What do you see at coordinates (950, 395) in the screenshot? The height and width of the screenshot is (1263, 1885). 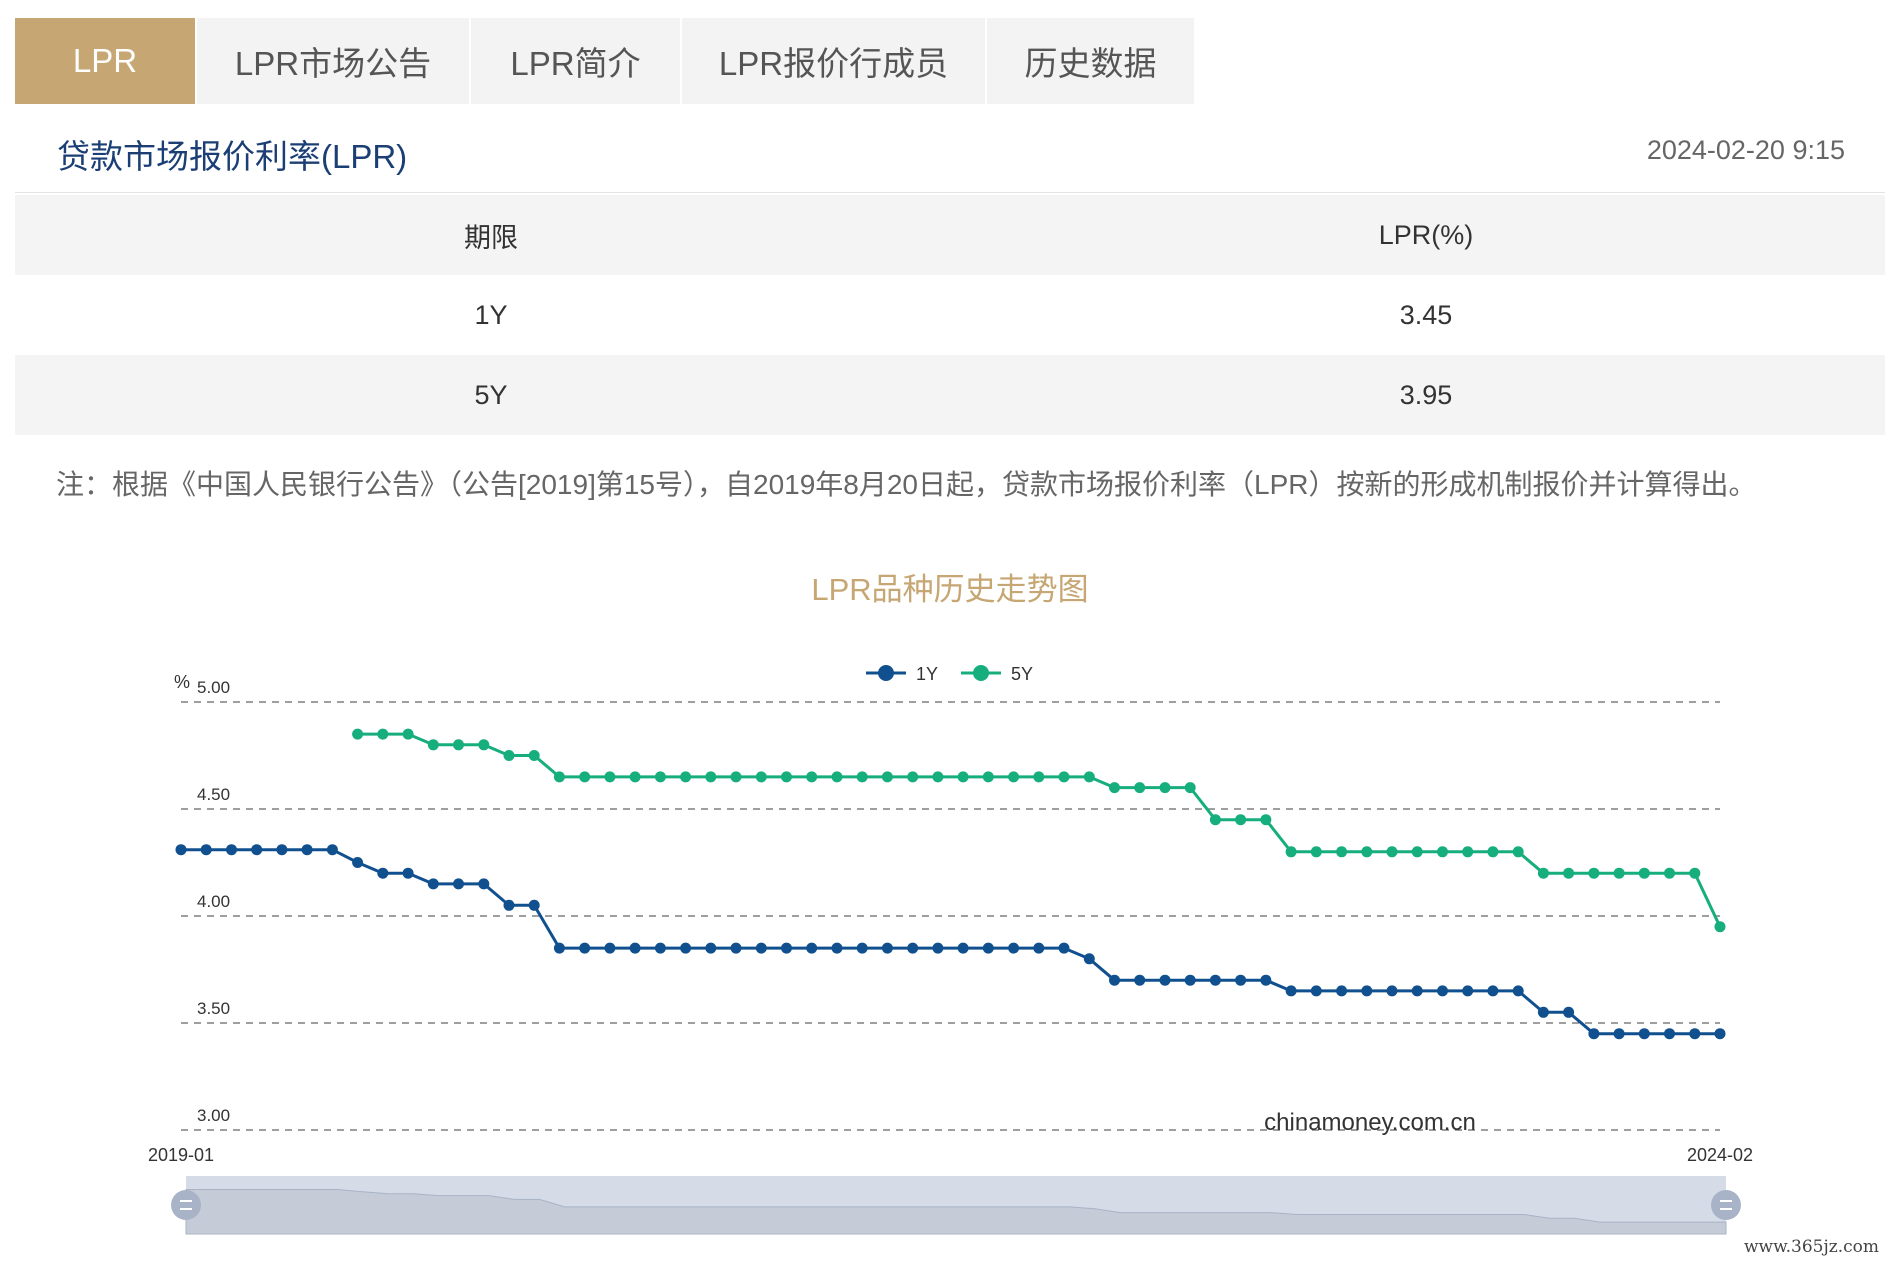 I see `table-row: 5Y 3.95` at bounding box center [950, 395].